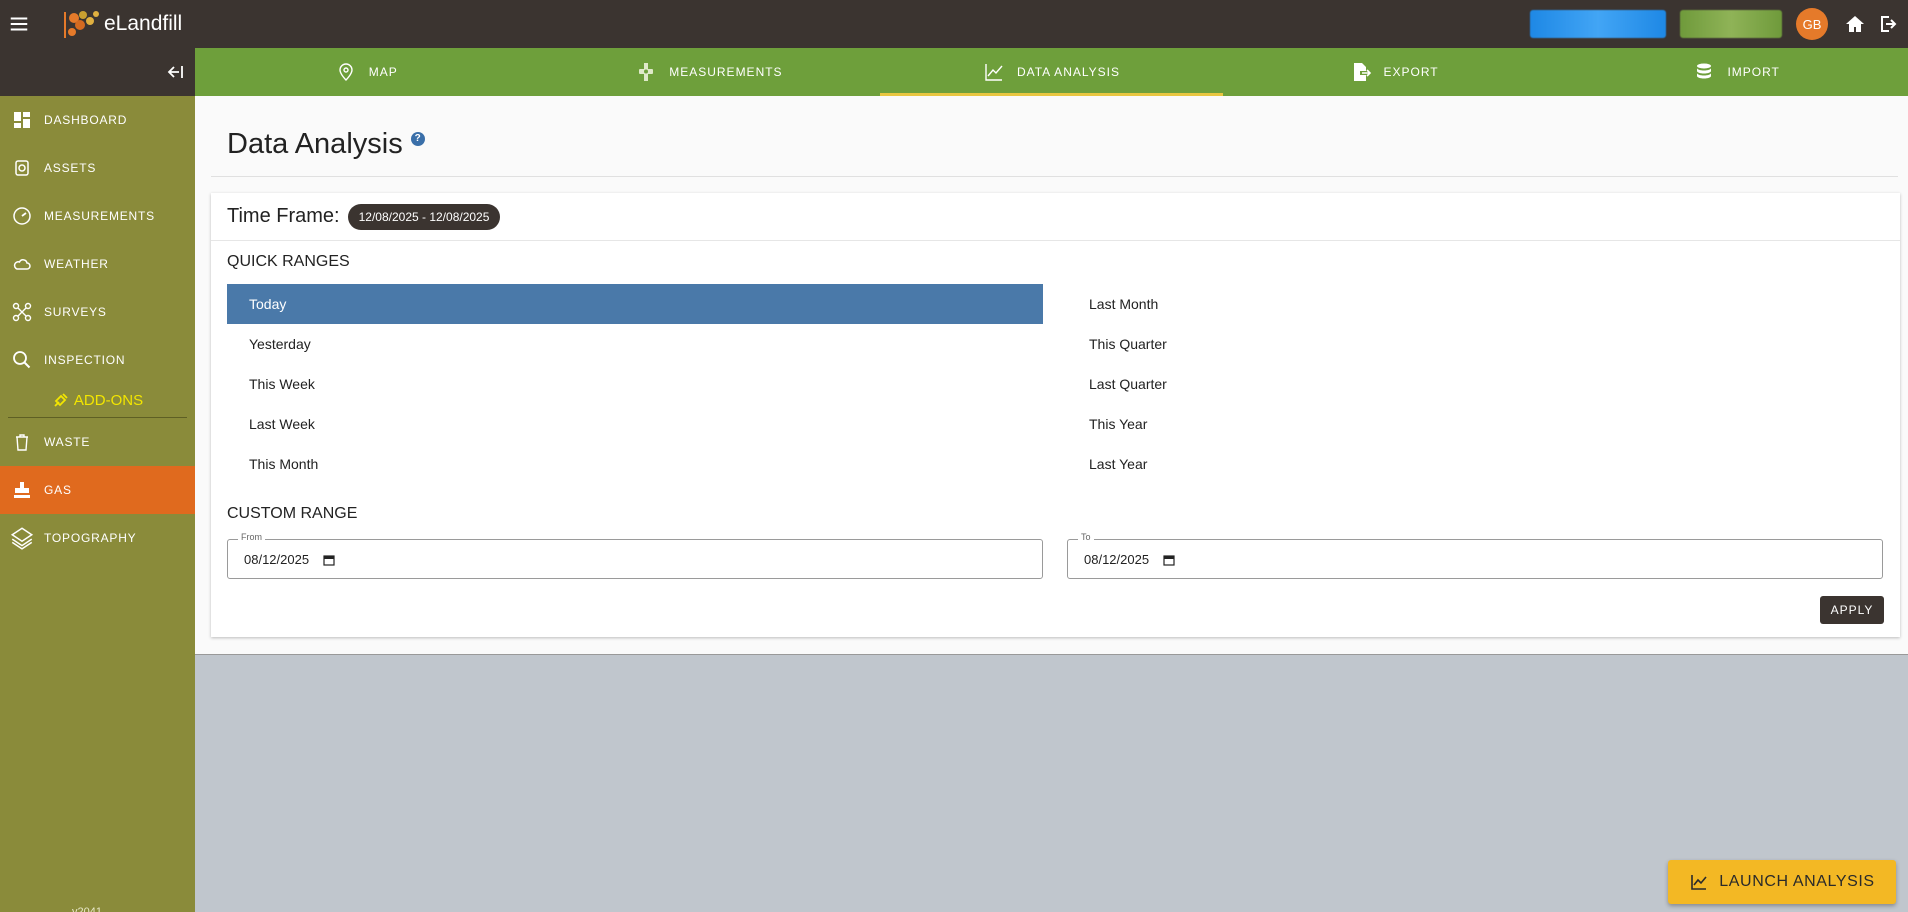  Describe the element at coordinates (366, 72) in the screenshot. I see `tab-map: MAP` at that location.